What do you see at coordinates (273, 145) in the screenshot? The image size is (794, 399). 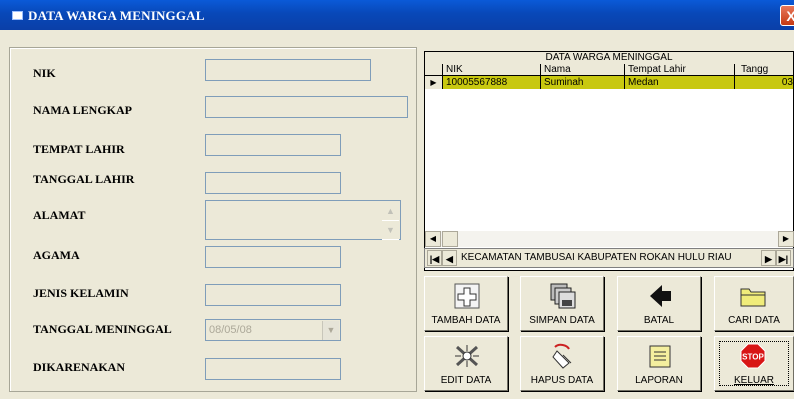 I see `tempat-lahir-field` at bounding box center [273, 145].